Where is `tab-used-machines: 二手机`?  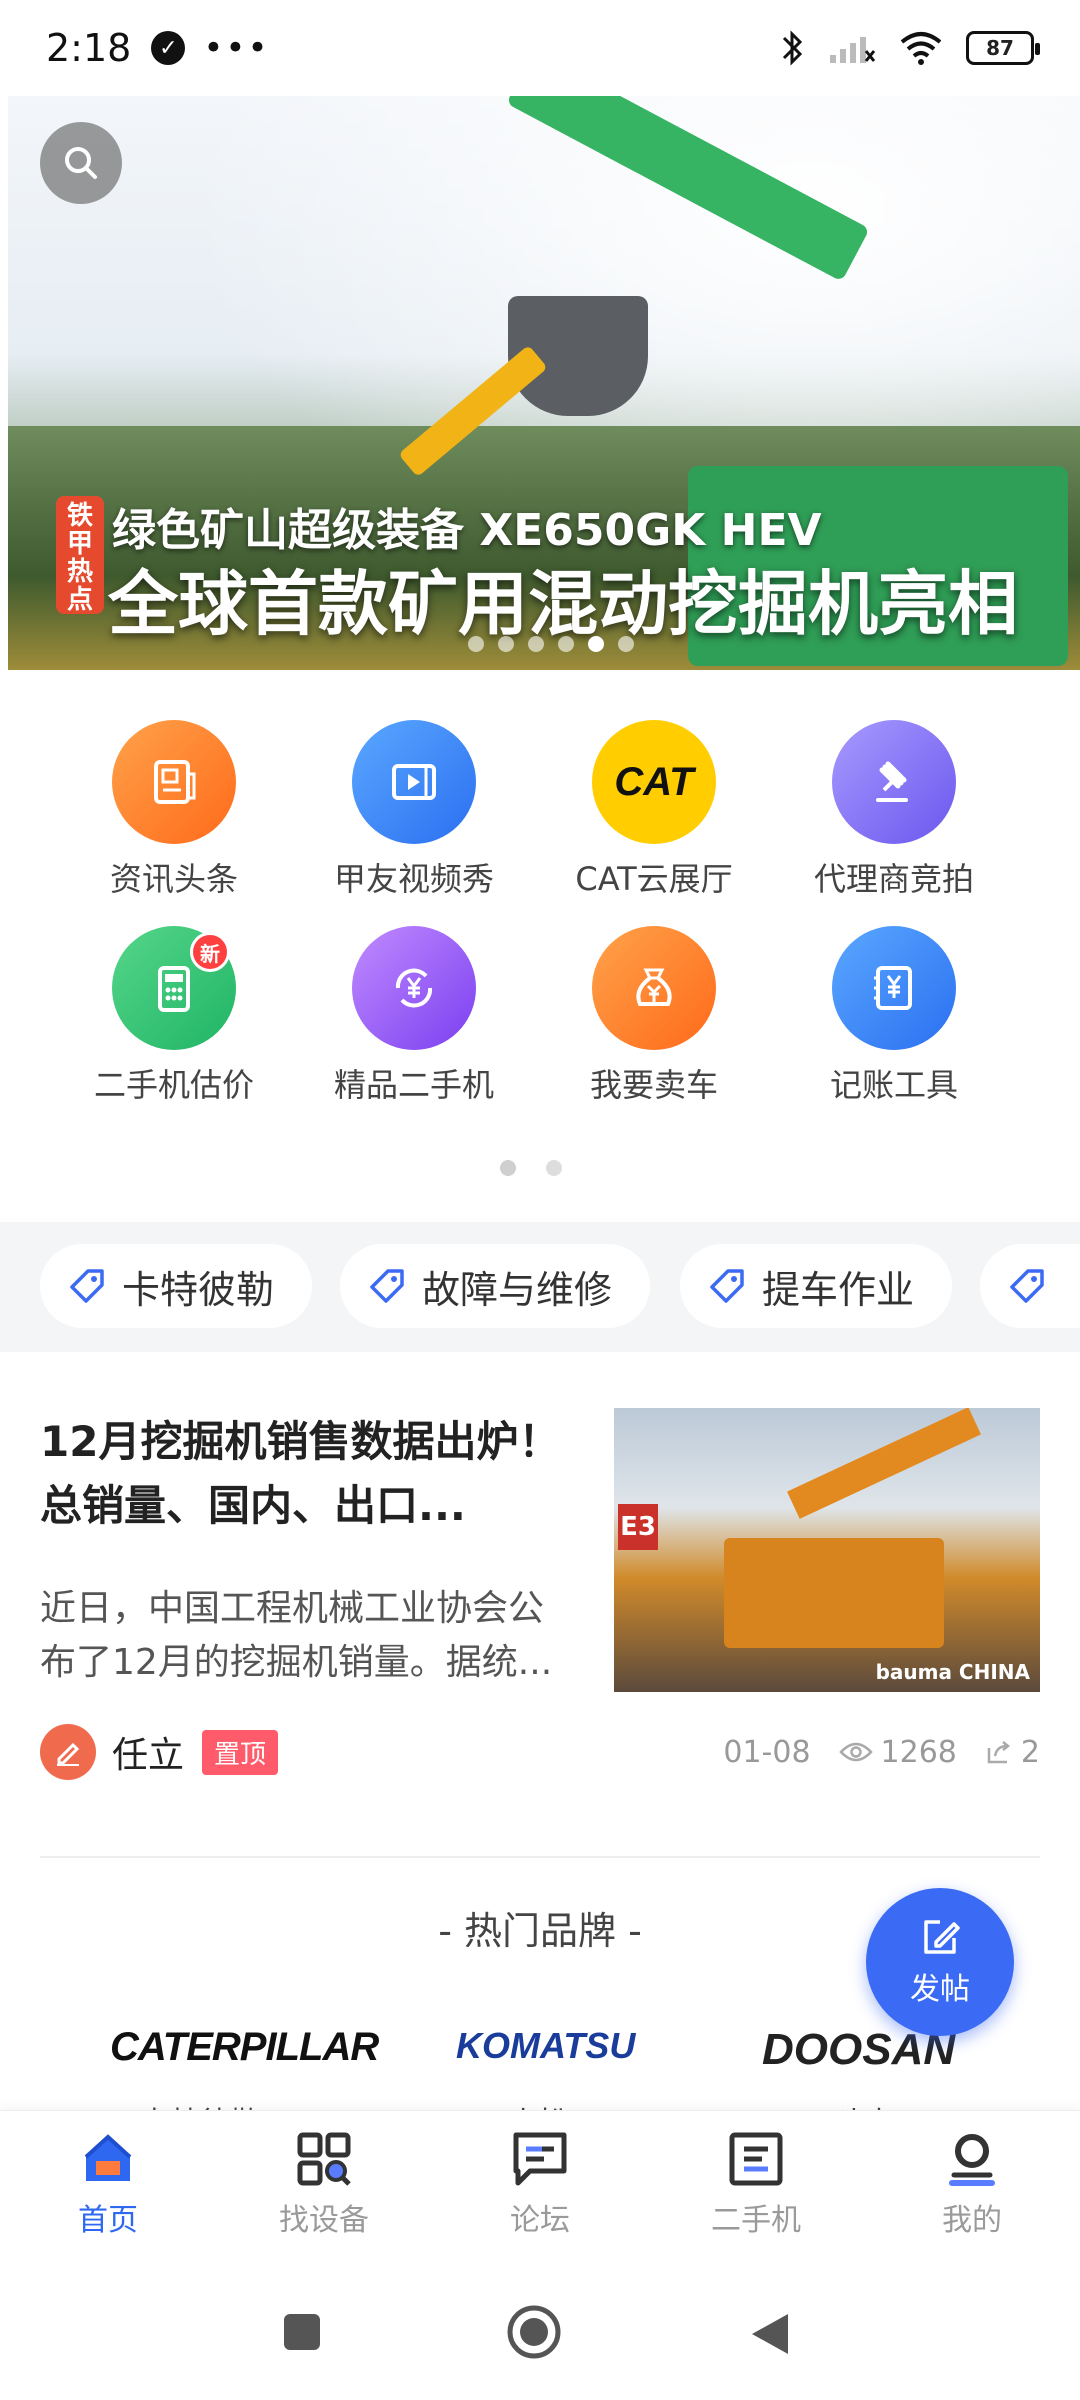 tab-used-machines: 二手机 is located at coordinates (756, 2184).